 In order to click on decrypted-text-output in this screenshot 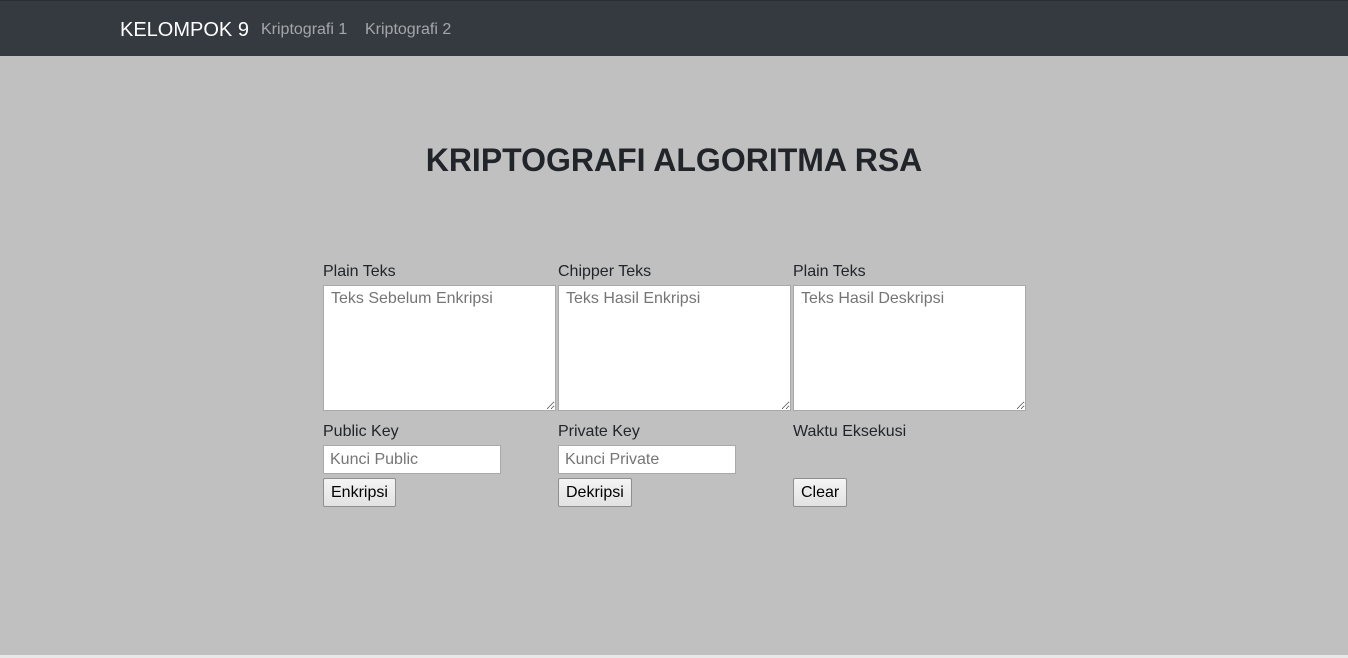, I will do `click(909, 348)`.